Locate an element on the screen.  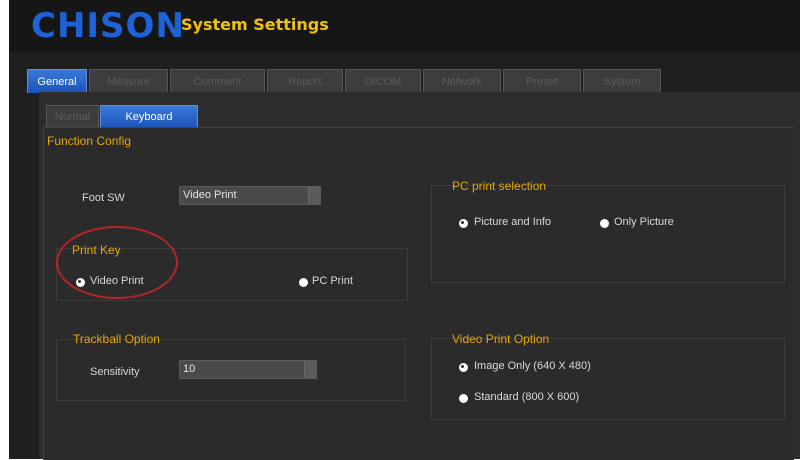
pc-print-selection-title: PC print selection is located at coordinates (499, 186).